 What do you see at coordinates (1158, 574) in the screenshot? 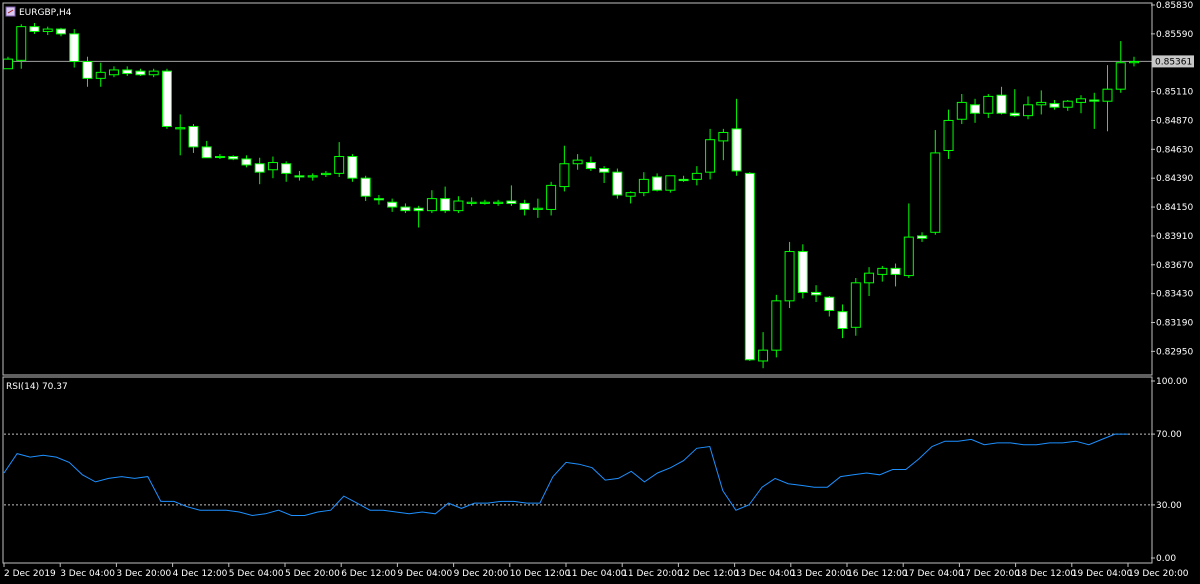
I see `time-tick-label: 19 Dec 20:00` at bounding box center [1158, 574].